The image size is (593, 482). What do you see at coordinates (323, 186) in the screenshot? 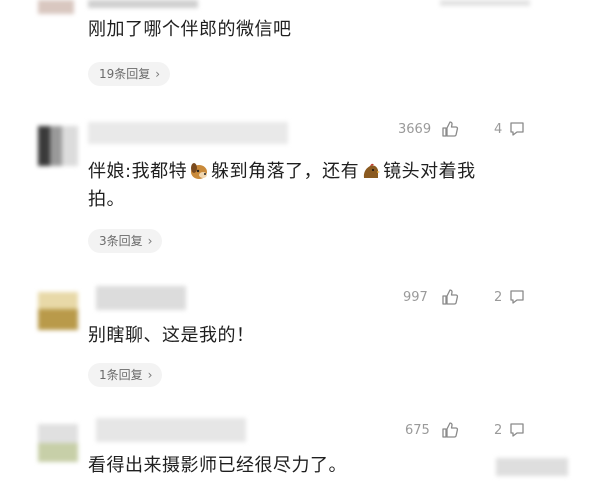
I see `comment-2-text: 伴娘:我都特 躲到角落了，还有 镜头对着我 拍。` at bounding box center [323, 186].